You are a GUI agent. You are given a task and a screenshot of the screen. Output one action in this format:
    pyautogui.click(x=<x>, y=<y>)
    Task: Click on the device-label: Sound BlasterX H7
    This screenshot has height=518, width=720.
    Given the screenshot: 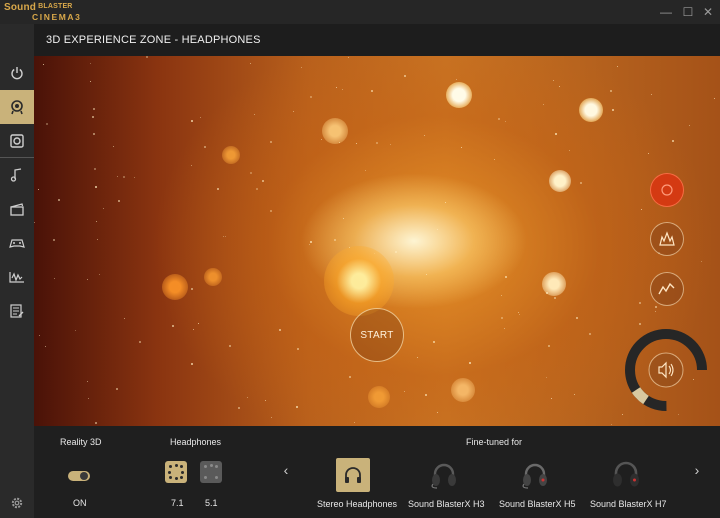 What is the action you would take?
    pyautogui.click(x=628, y=504)
    